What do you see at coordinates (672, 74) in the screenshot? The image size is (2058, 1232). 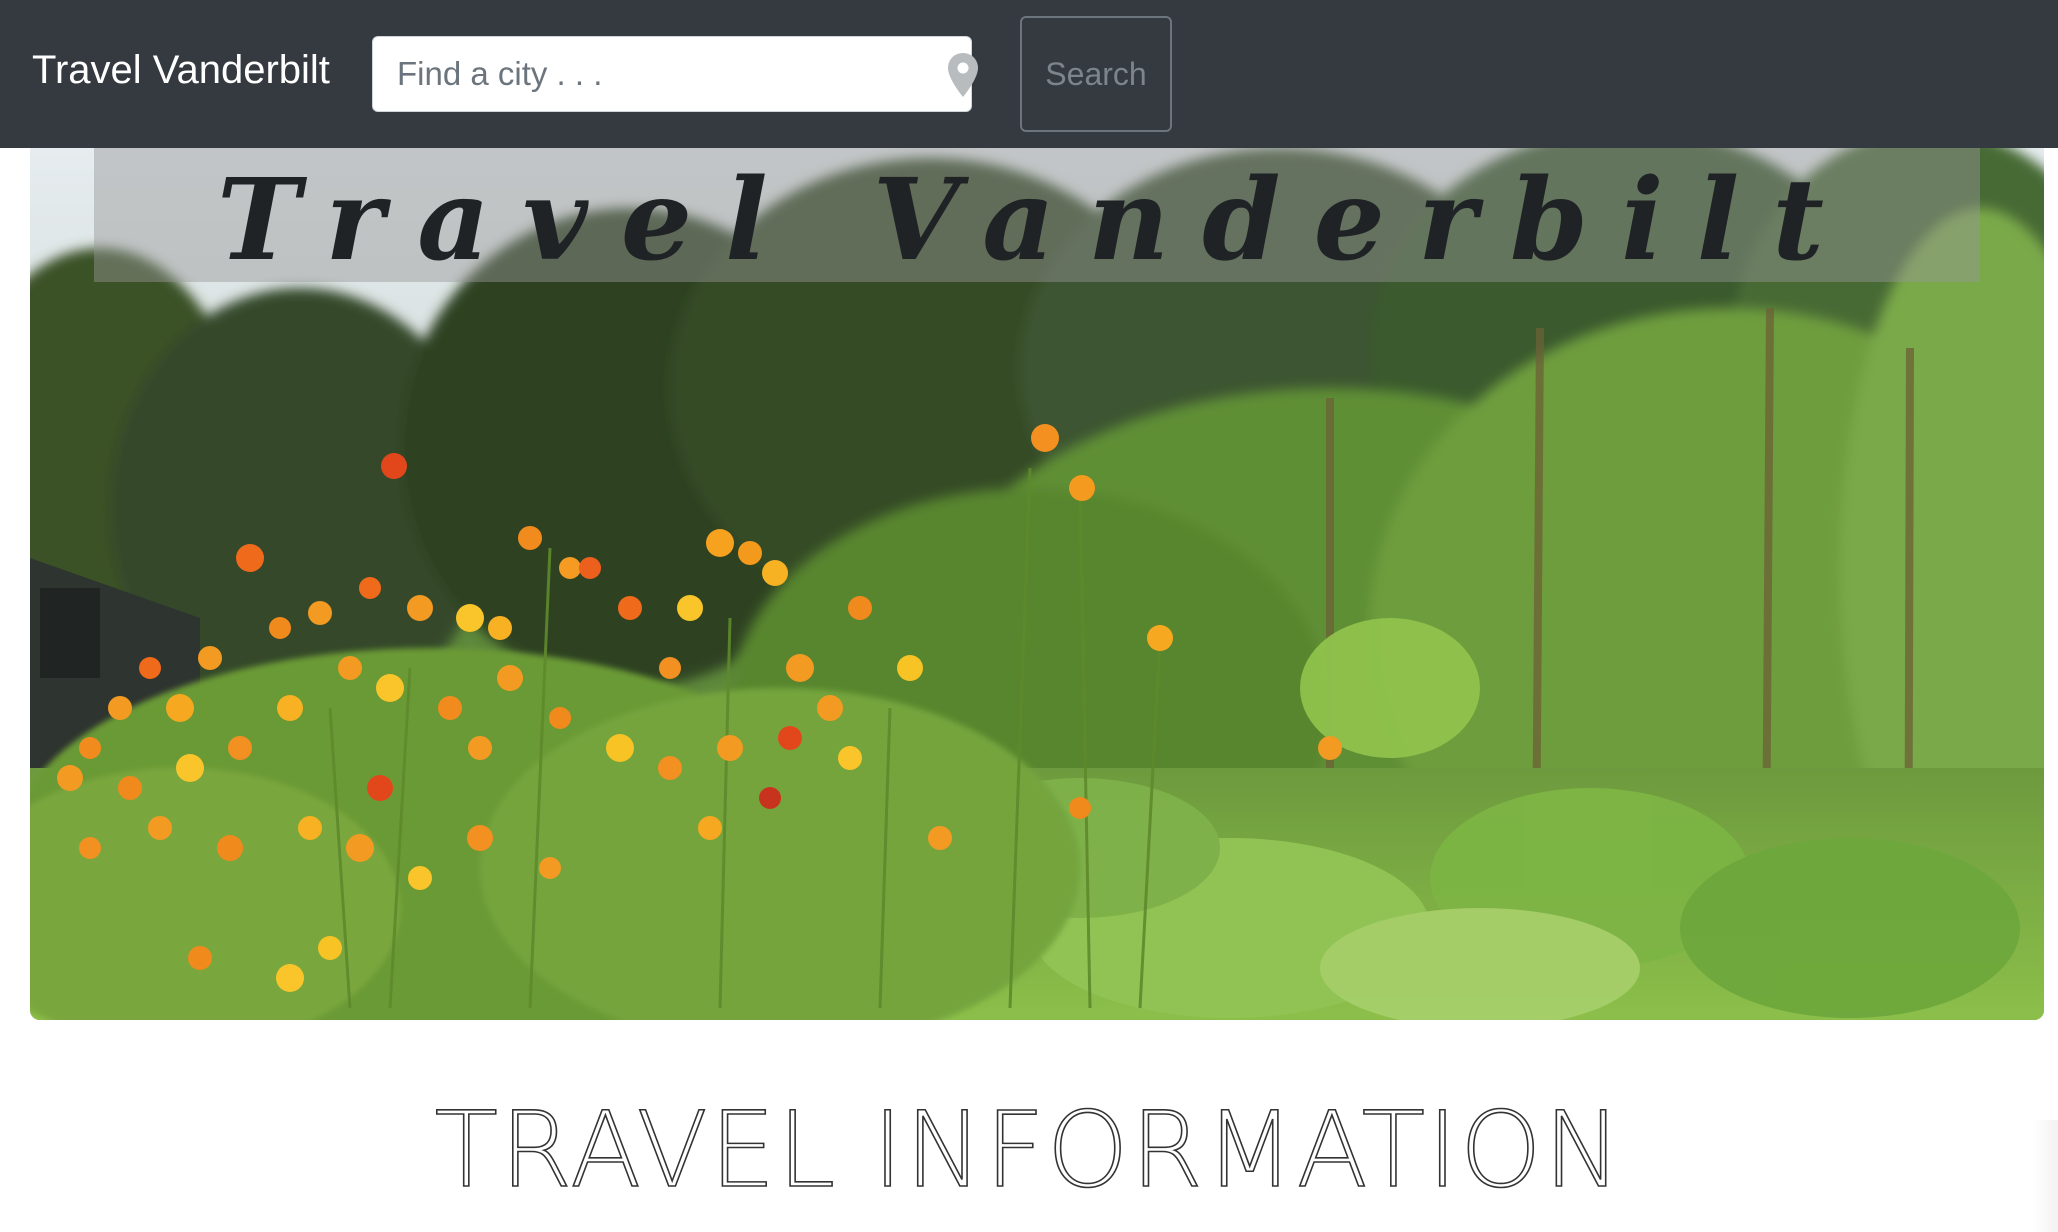 I see `city-search-input` at bounding box center [672, 74].